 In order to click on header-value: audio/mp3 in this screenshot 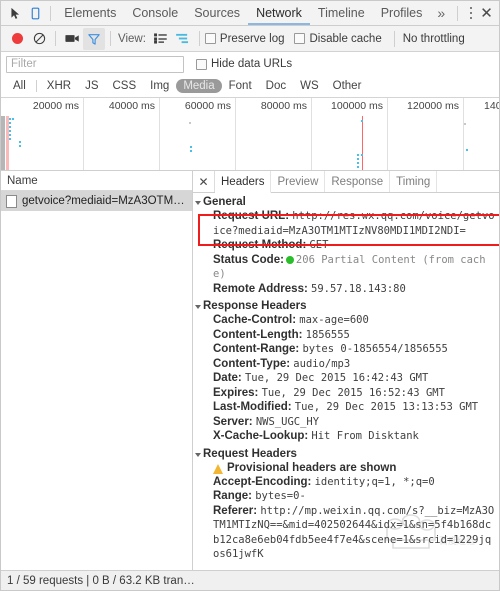, I will do `click(322, 363)`.